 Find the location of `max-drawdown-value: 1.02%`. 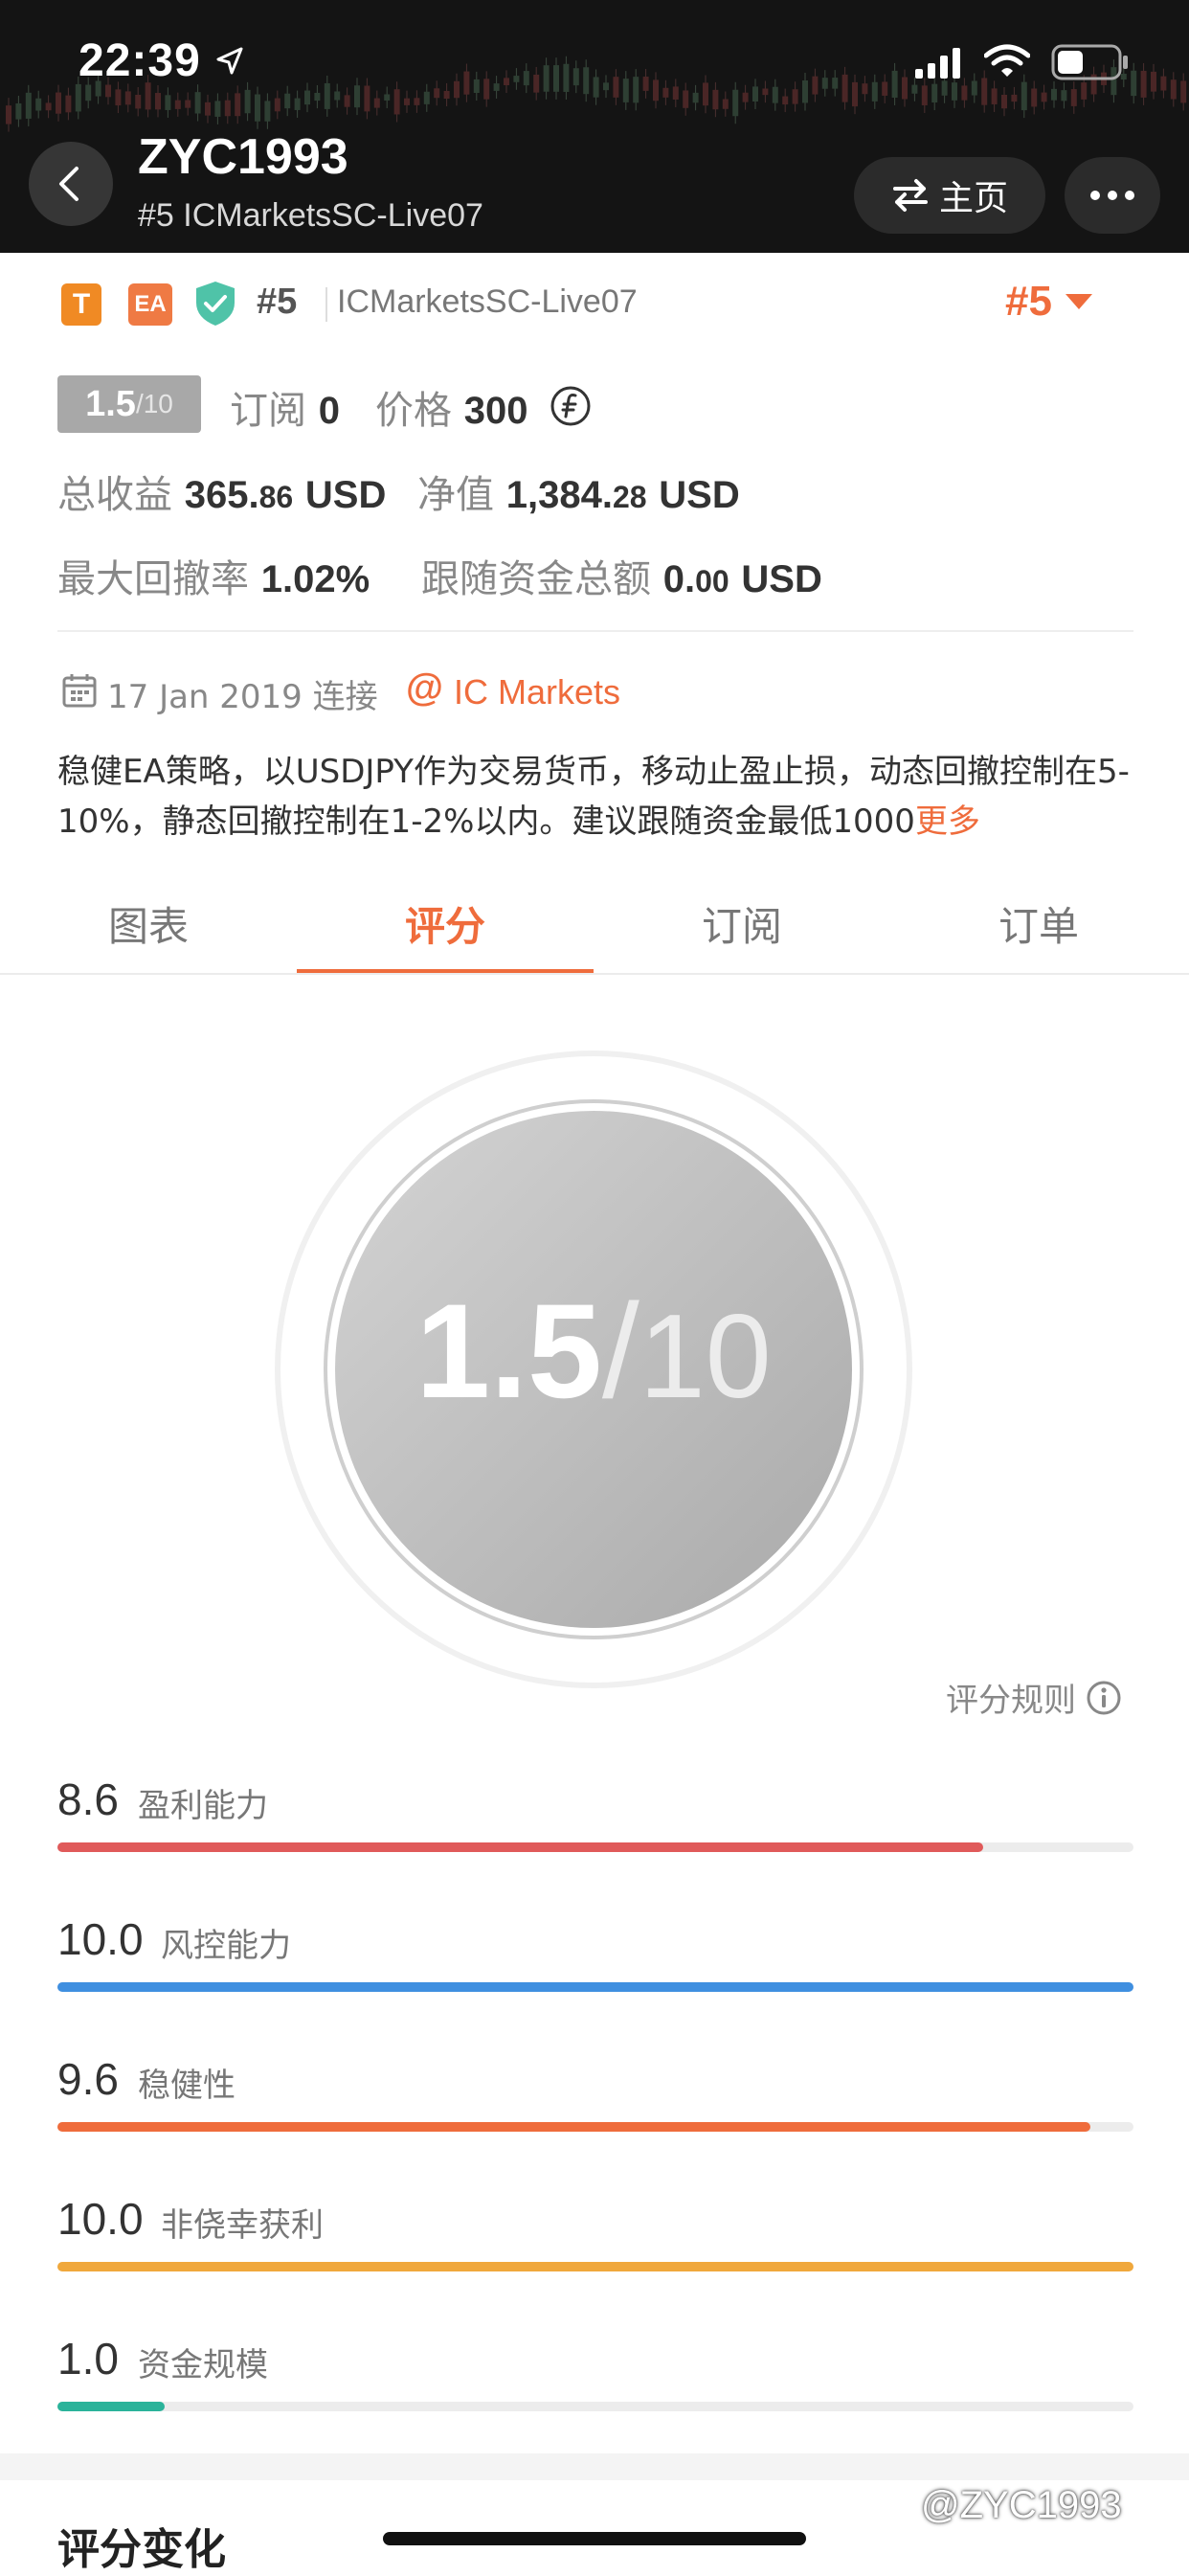

max-drawdown-value: 1.02% is located at coordinates (315, 579).